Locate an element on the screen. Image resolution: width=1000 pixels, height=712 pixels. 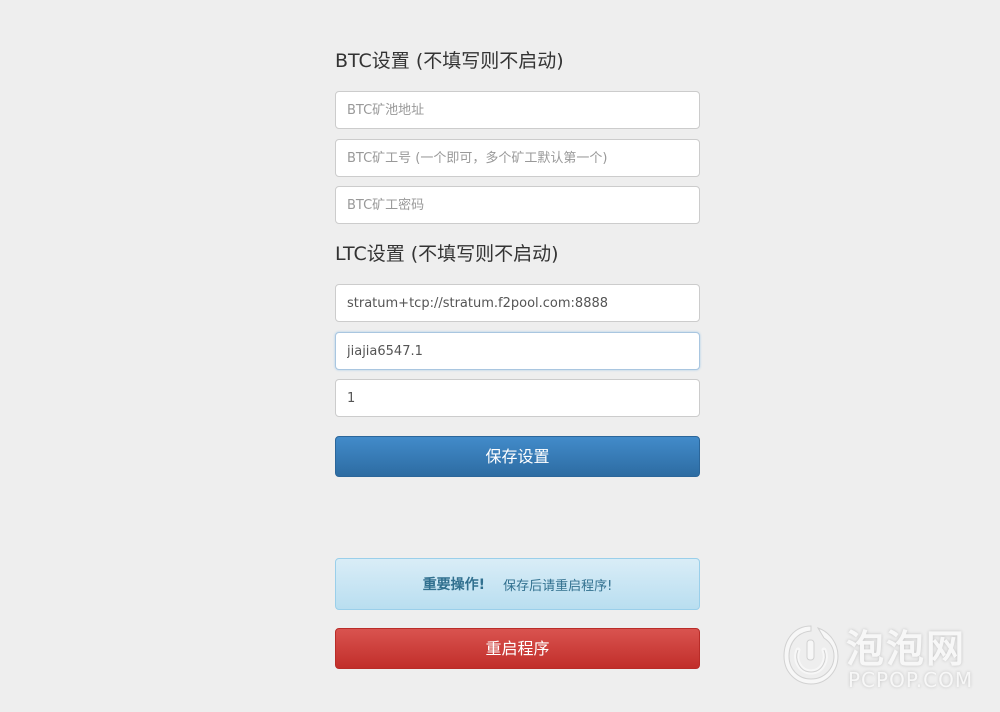
btc-worker-password-input is located at coordinates (517, 205).